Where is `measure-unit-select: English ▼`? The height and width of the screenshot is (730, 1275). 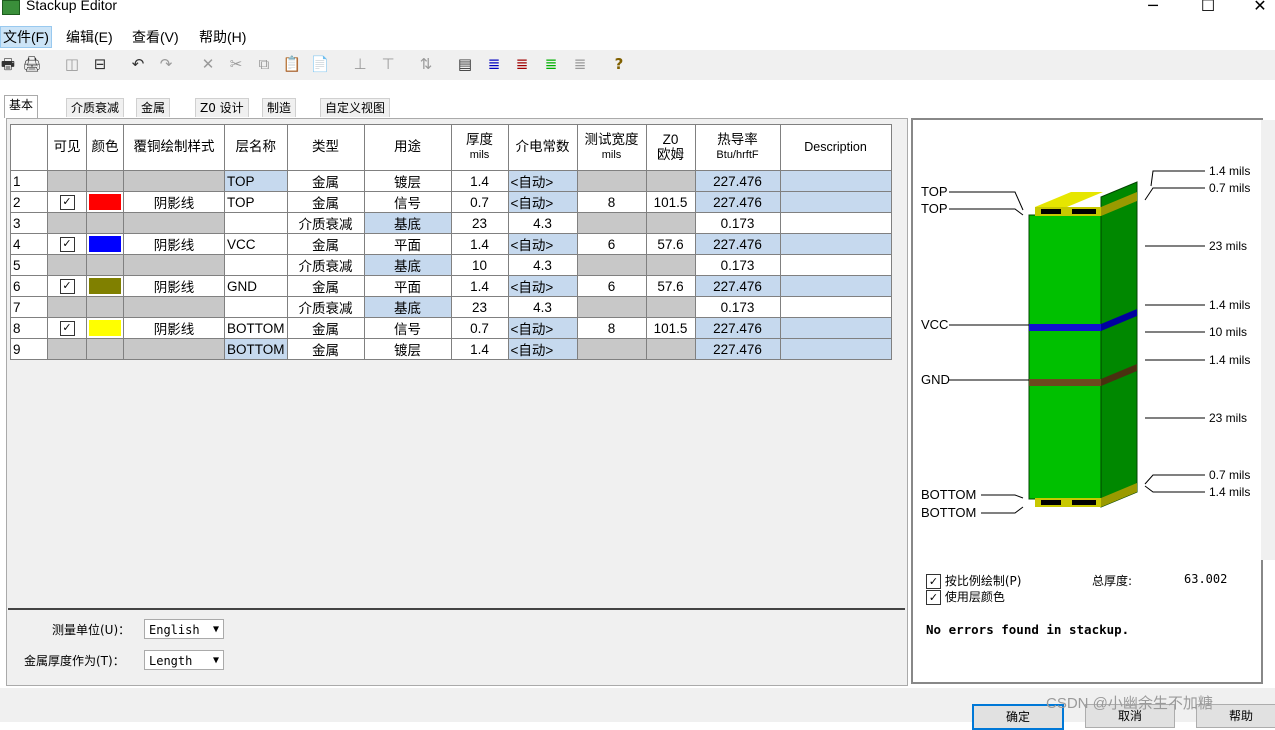
measure-unit-select: English ▼ is located at coordinates (184, 629).